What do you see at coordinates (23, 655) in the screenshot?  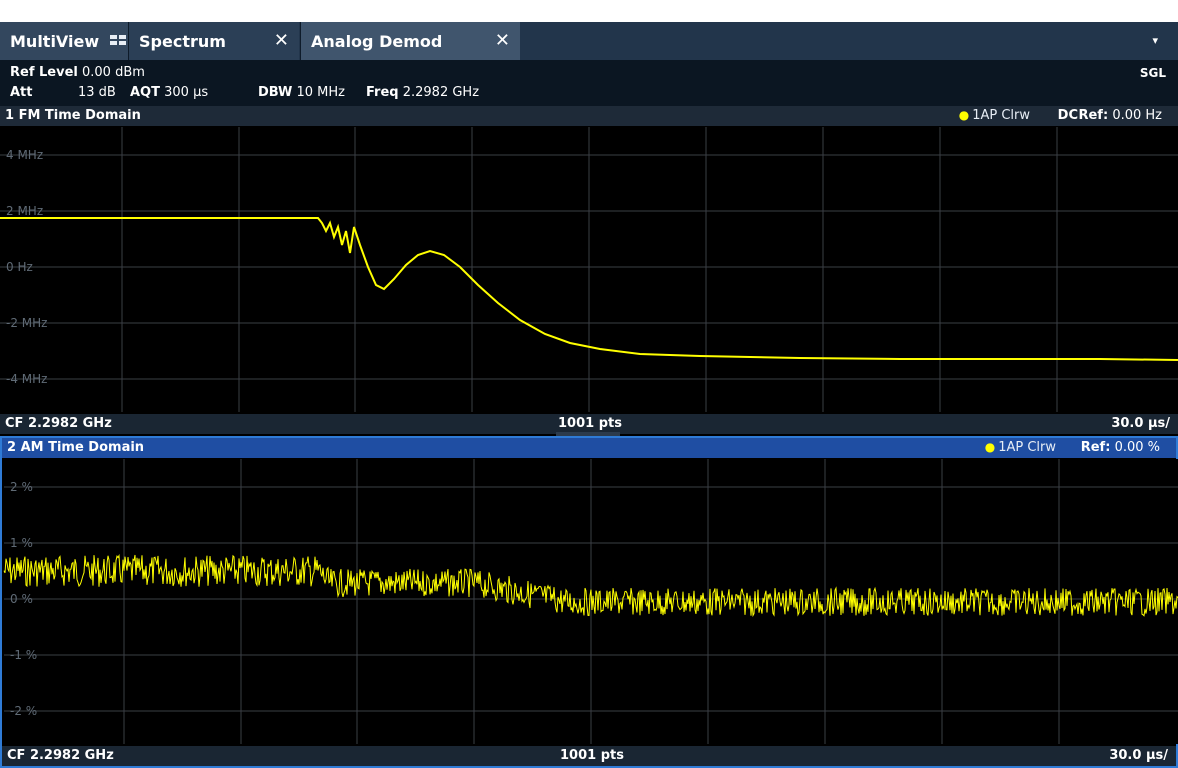 I see `y-tick-label: -1 %` at bounding box center [23, 655].